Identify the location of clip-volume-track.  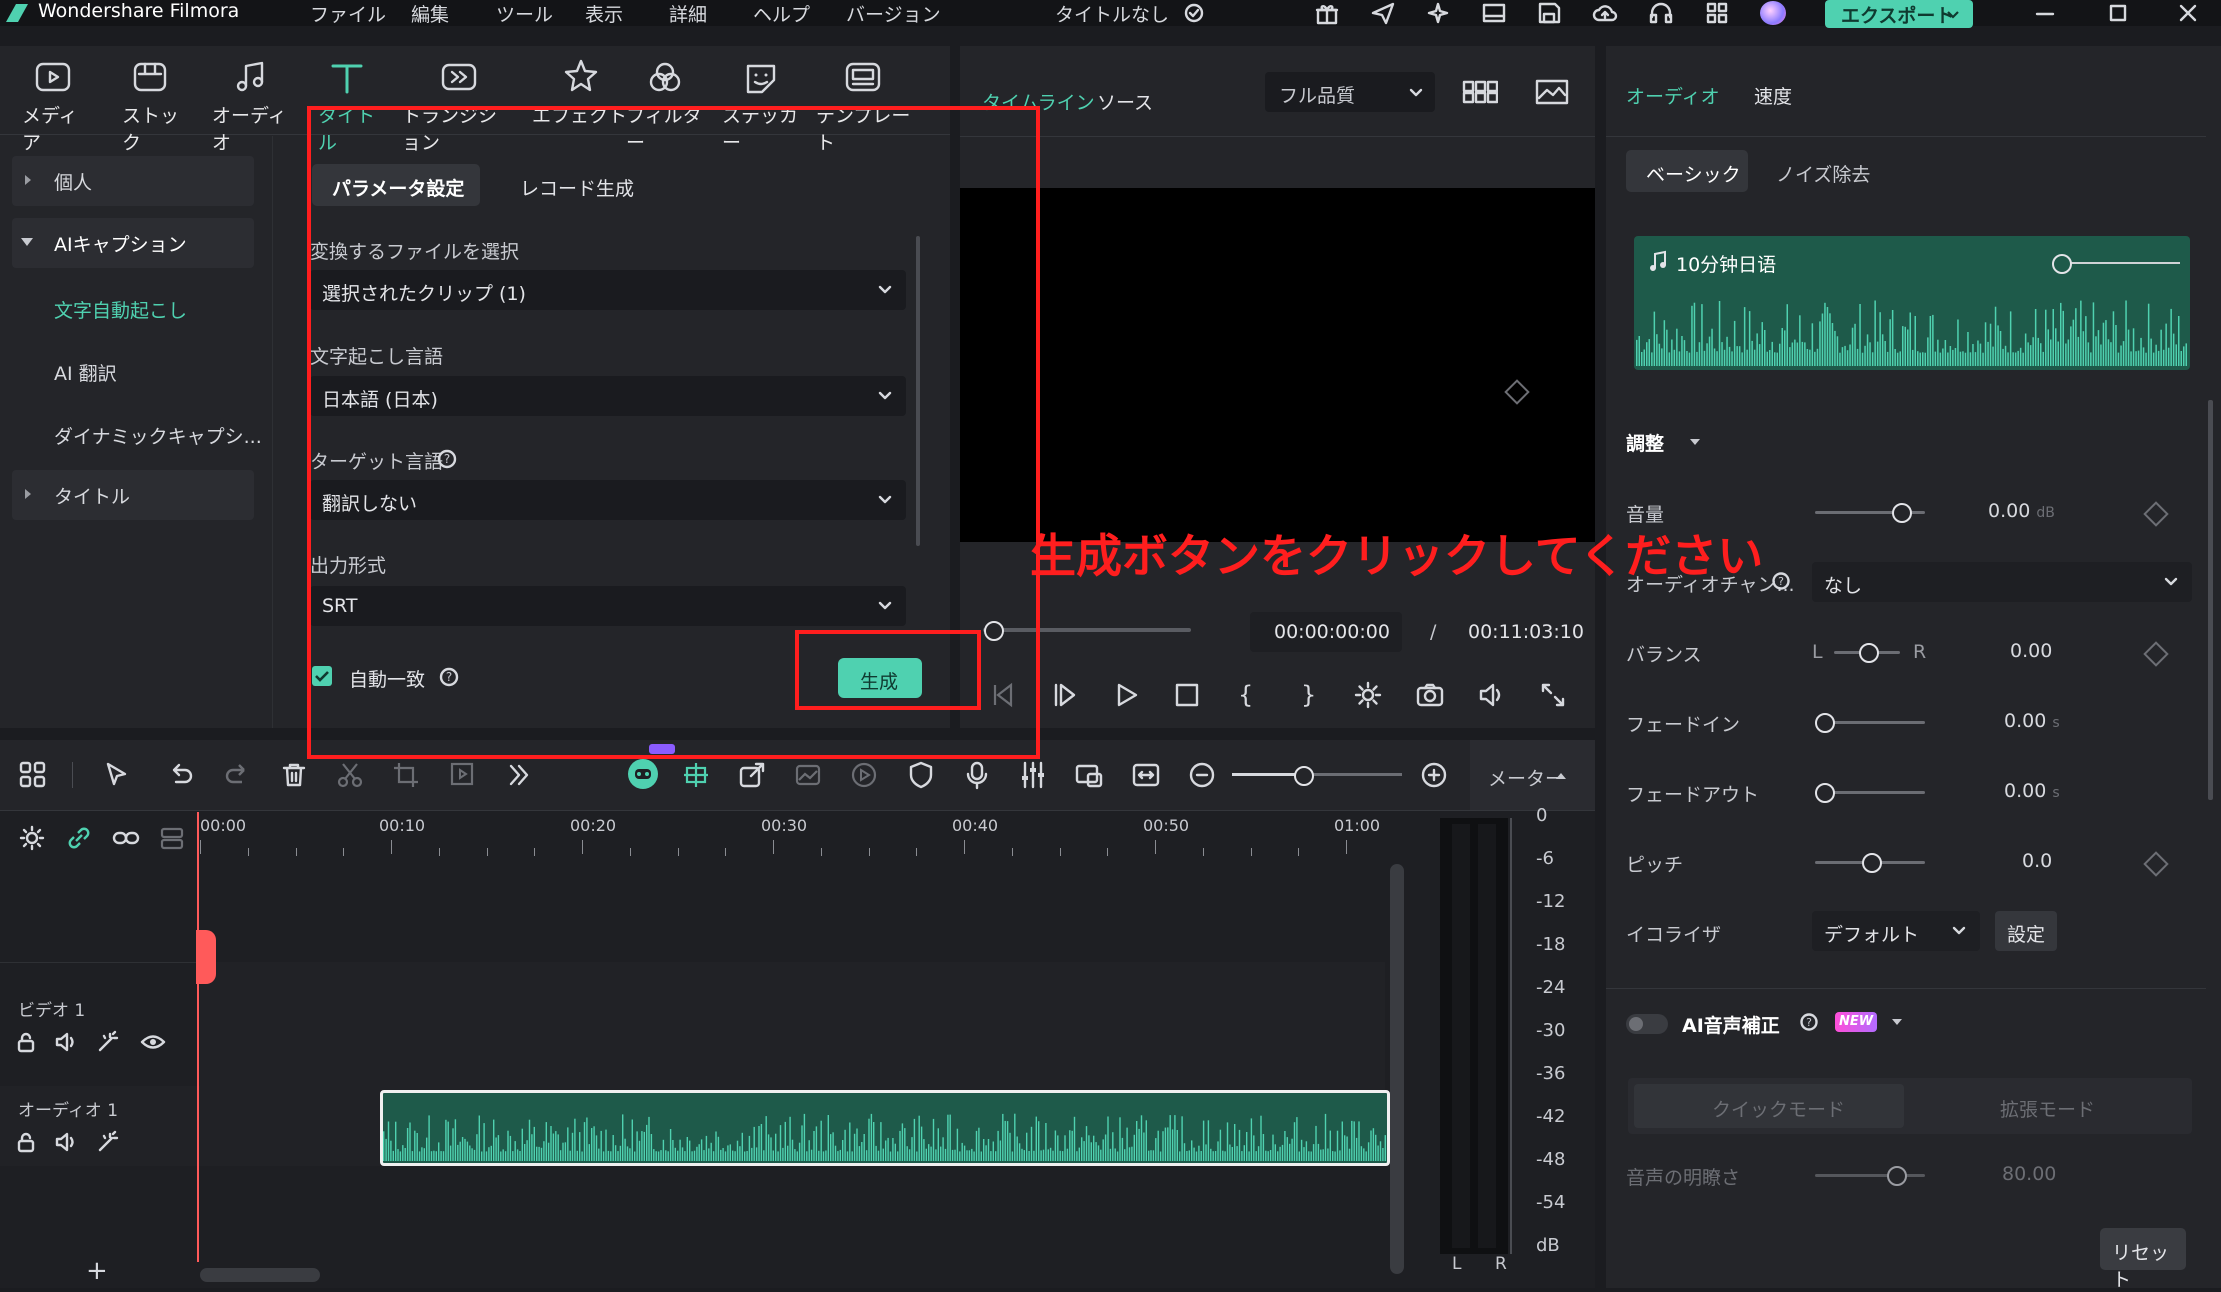
(2119, 263).